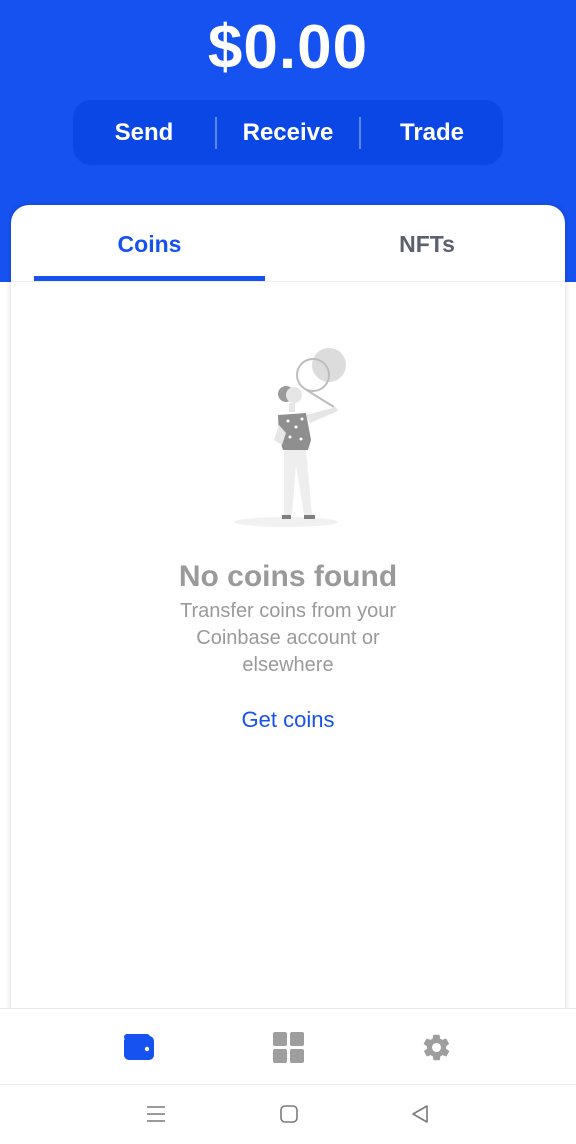  Describe the element at coordinates (290, 437) in the screenshot. I see `empty-state-illustration` at that location.